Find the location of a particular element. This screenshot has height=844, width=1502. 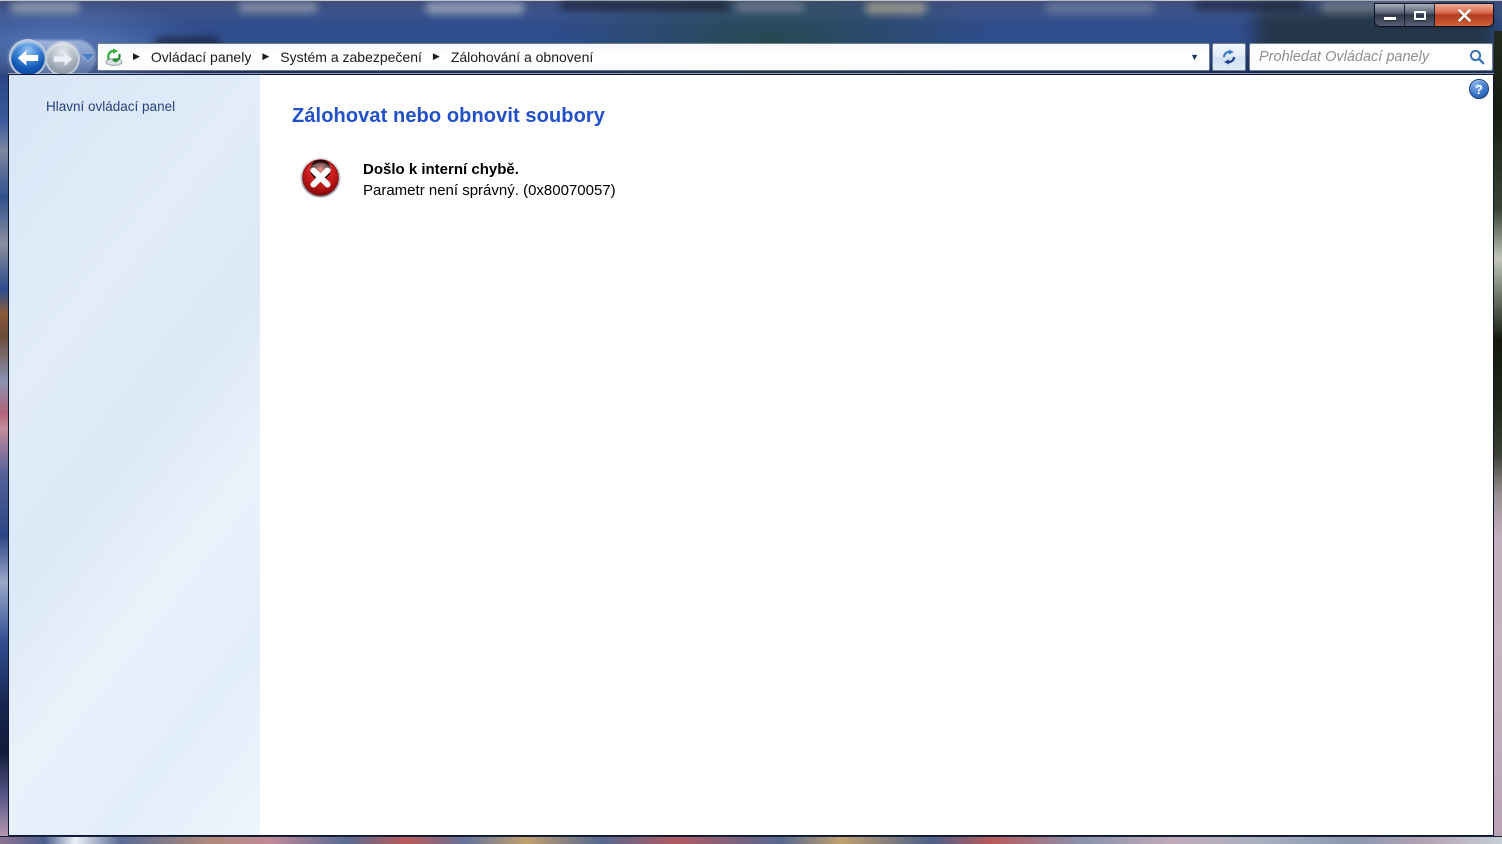

maximize-icon is located at coordinates (1419, 15).